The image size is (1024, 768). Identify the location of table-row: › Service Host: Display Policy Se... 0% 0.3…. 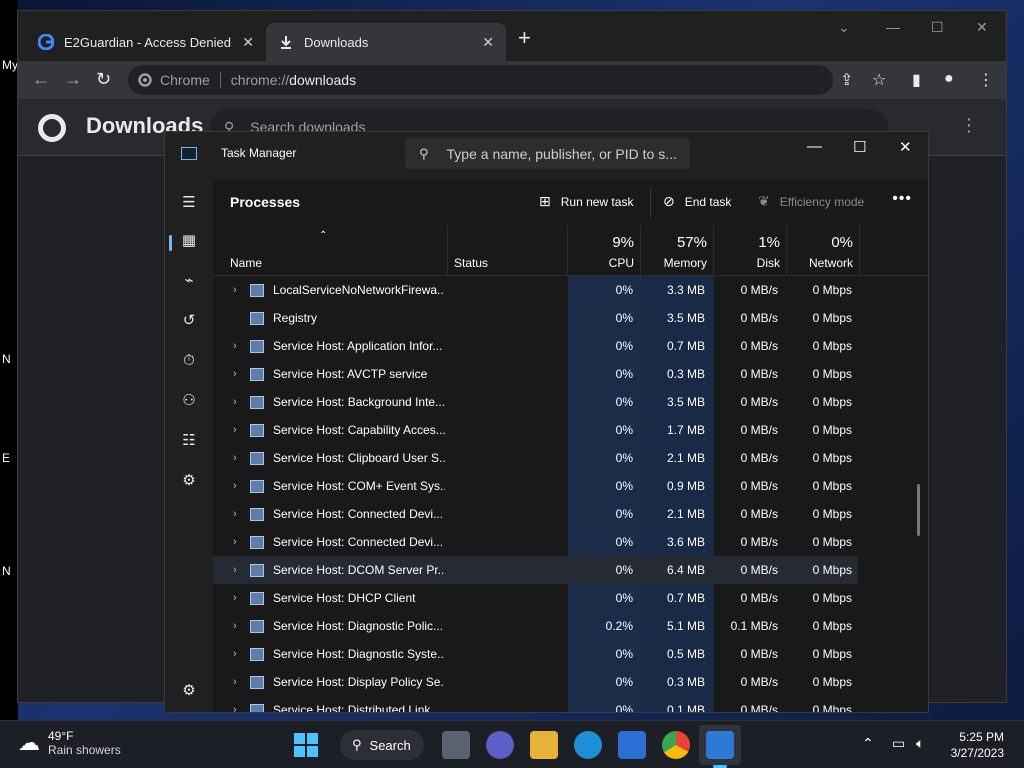
(535, 682).